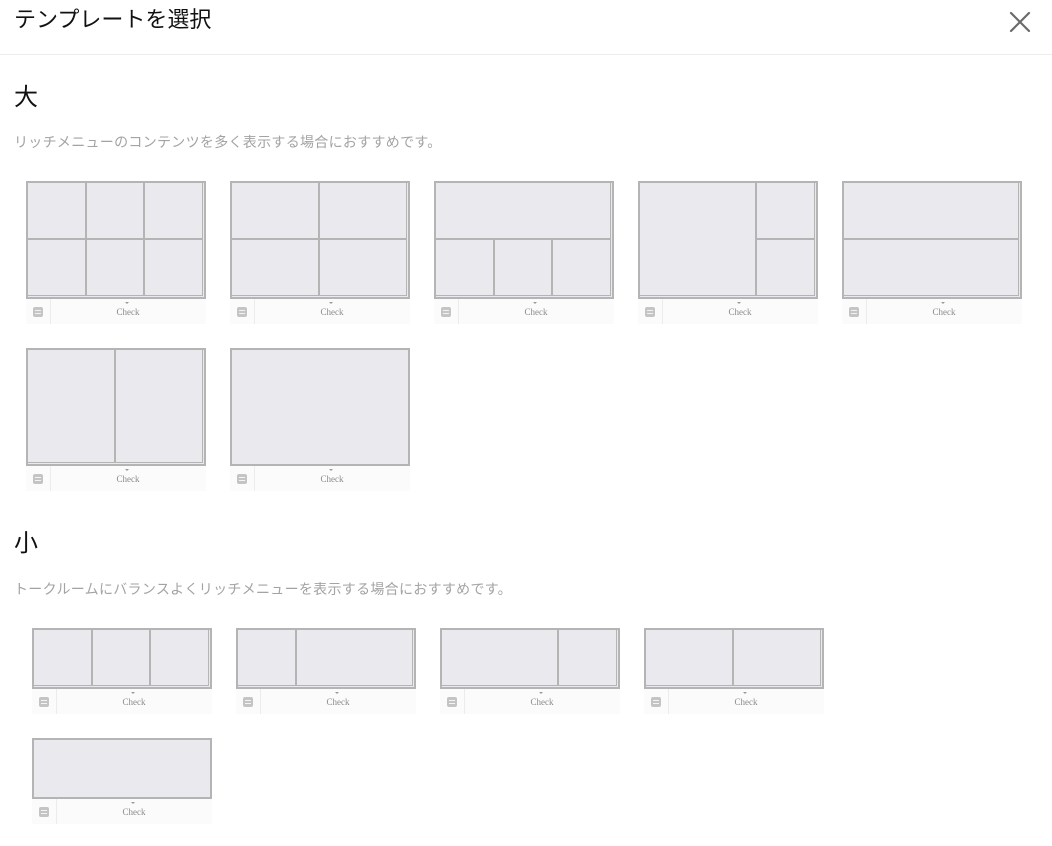 This screenshot has height=846, width=1052. I want to click on template-large-3: Check, so click(524, 252).